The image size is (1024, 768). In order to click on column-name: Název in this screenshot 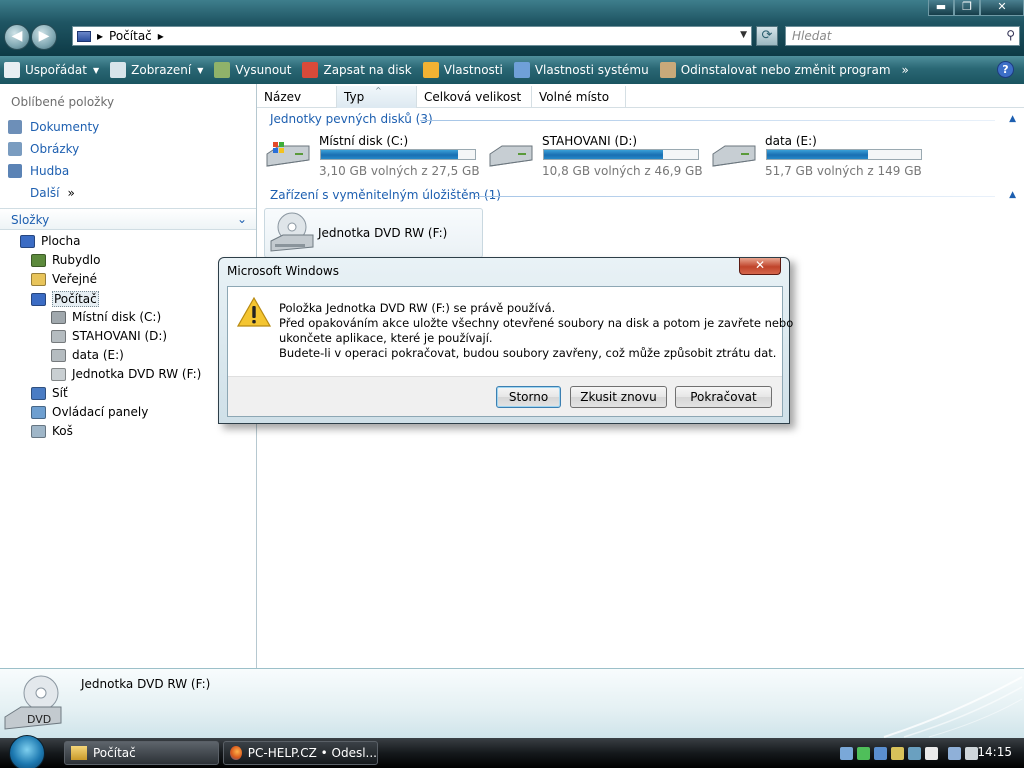, I will do `click(297, 97)`.